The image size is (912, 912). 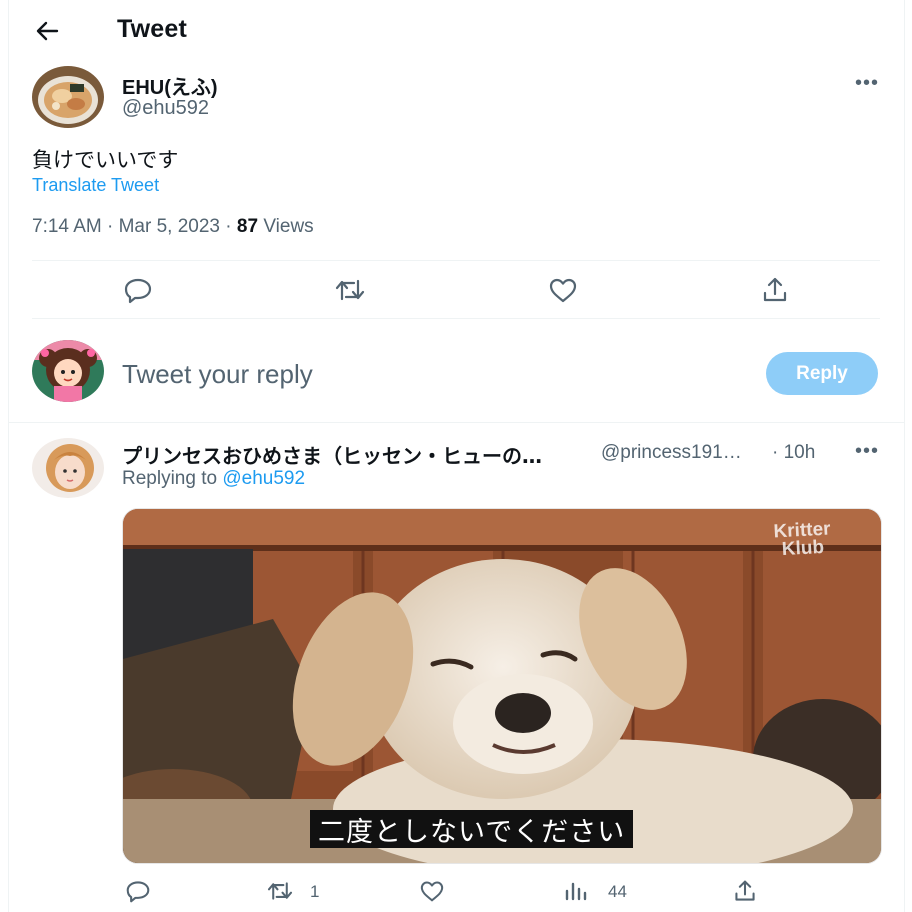 What do you see at coordinates (904, 456) in the screenshot?
I see `frame-border-right` at bounding box center [904, 456].